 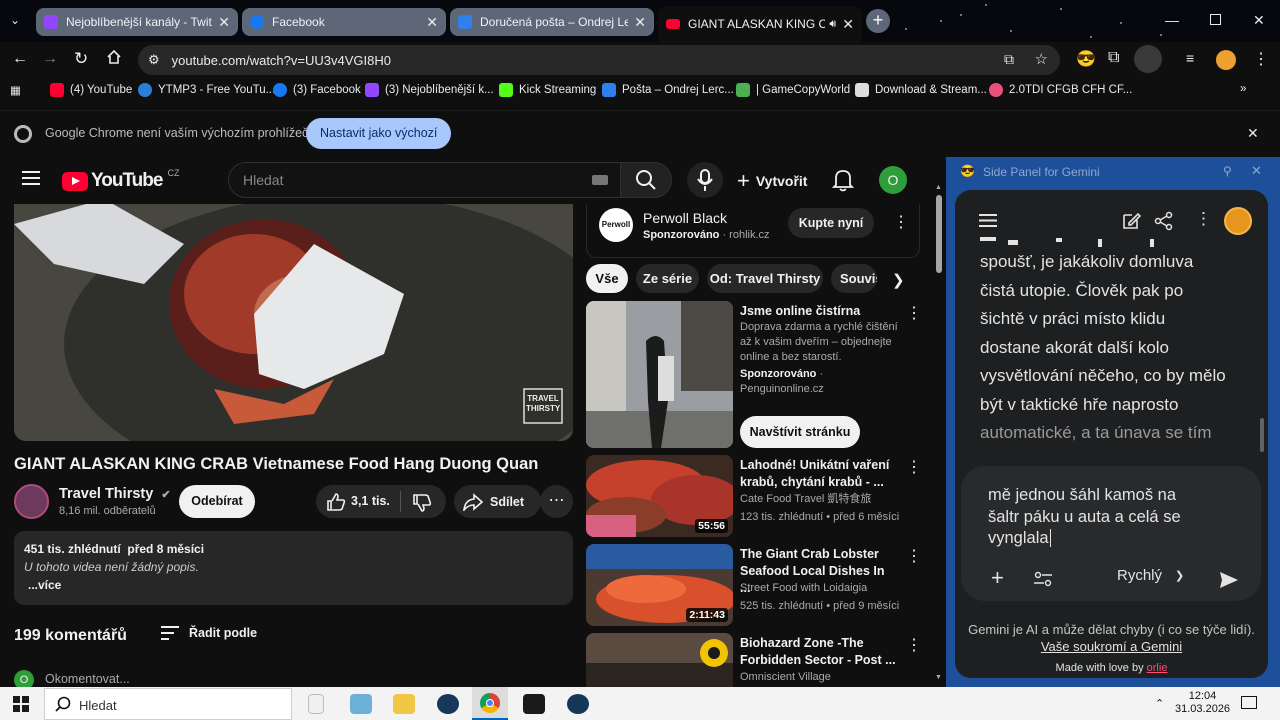 What do you see at coordinates (137, 22) in the screenshot?
I see `tab-twitch: Nejoblíbenější kanály - Twitch ✕` at bounding box center [137, 22].